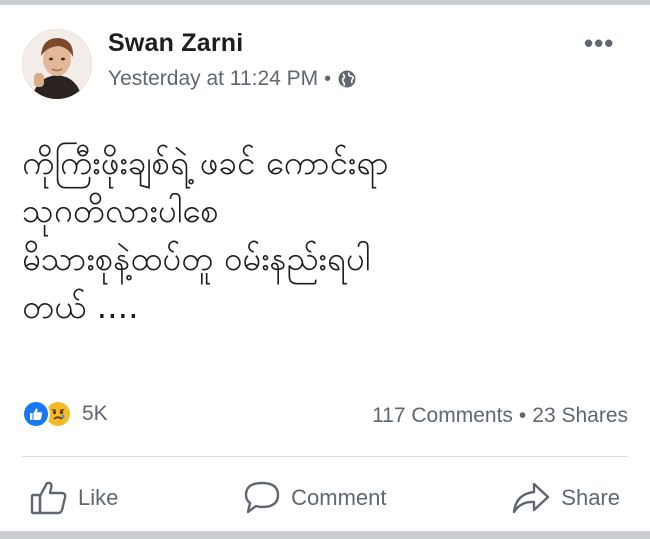 This screenshot has height=539, width=650. What do you see at coordinates (95, 413) in the screenshot?
I see `reaction-count: 5K` at bounding box center [95, 413].